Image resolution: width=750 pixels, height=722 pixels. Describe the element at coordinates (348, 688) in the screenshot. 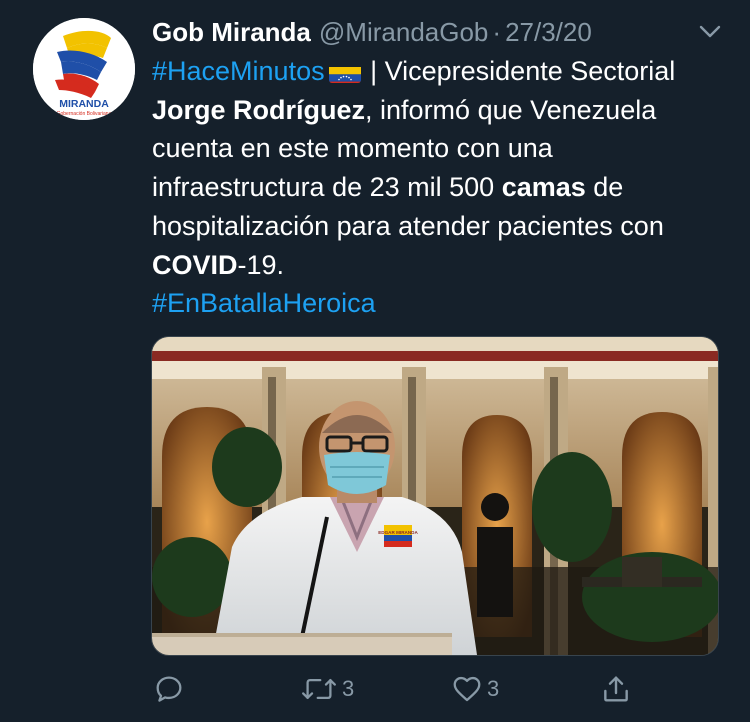

I see `retweet-count: 3` at that location.